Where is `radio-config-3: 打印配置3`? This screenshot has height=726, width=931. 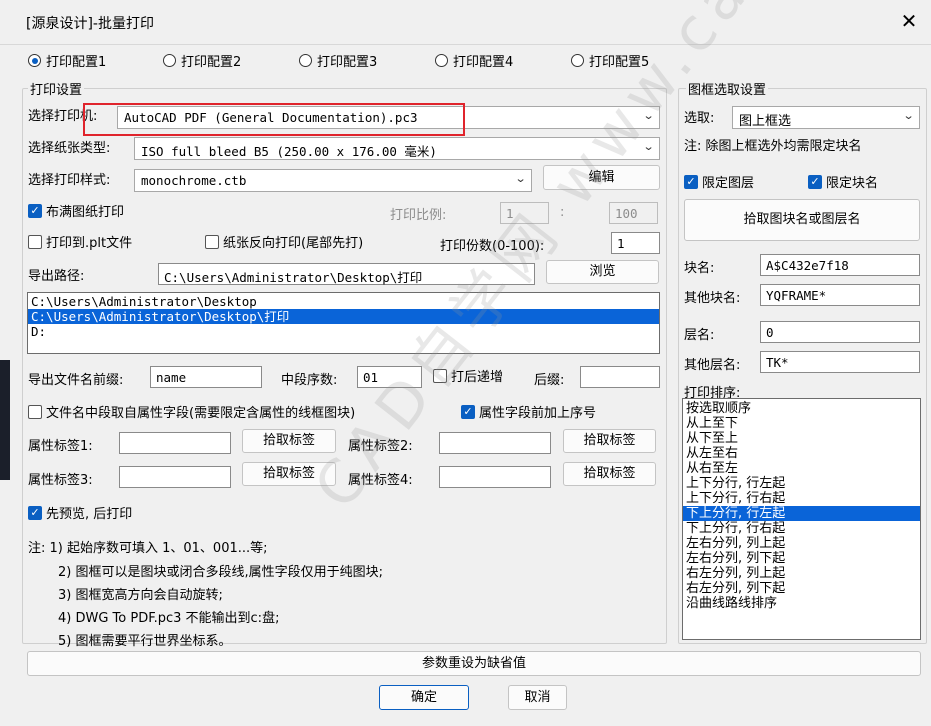 radio-config-3: 打印配置3 is located at coordinates (338, 60).